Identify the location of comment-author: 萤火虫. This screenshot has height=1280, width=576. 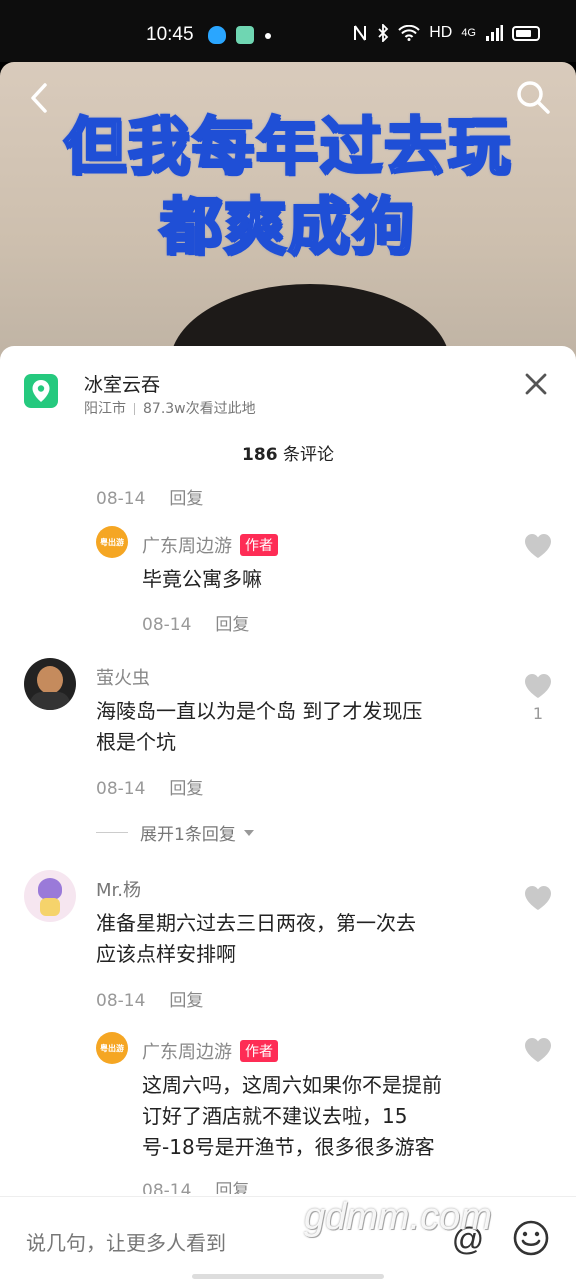
(123, 677).